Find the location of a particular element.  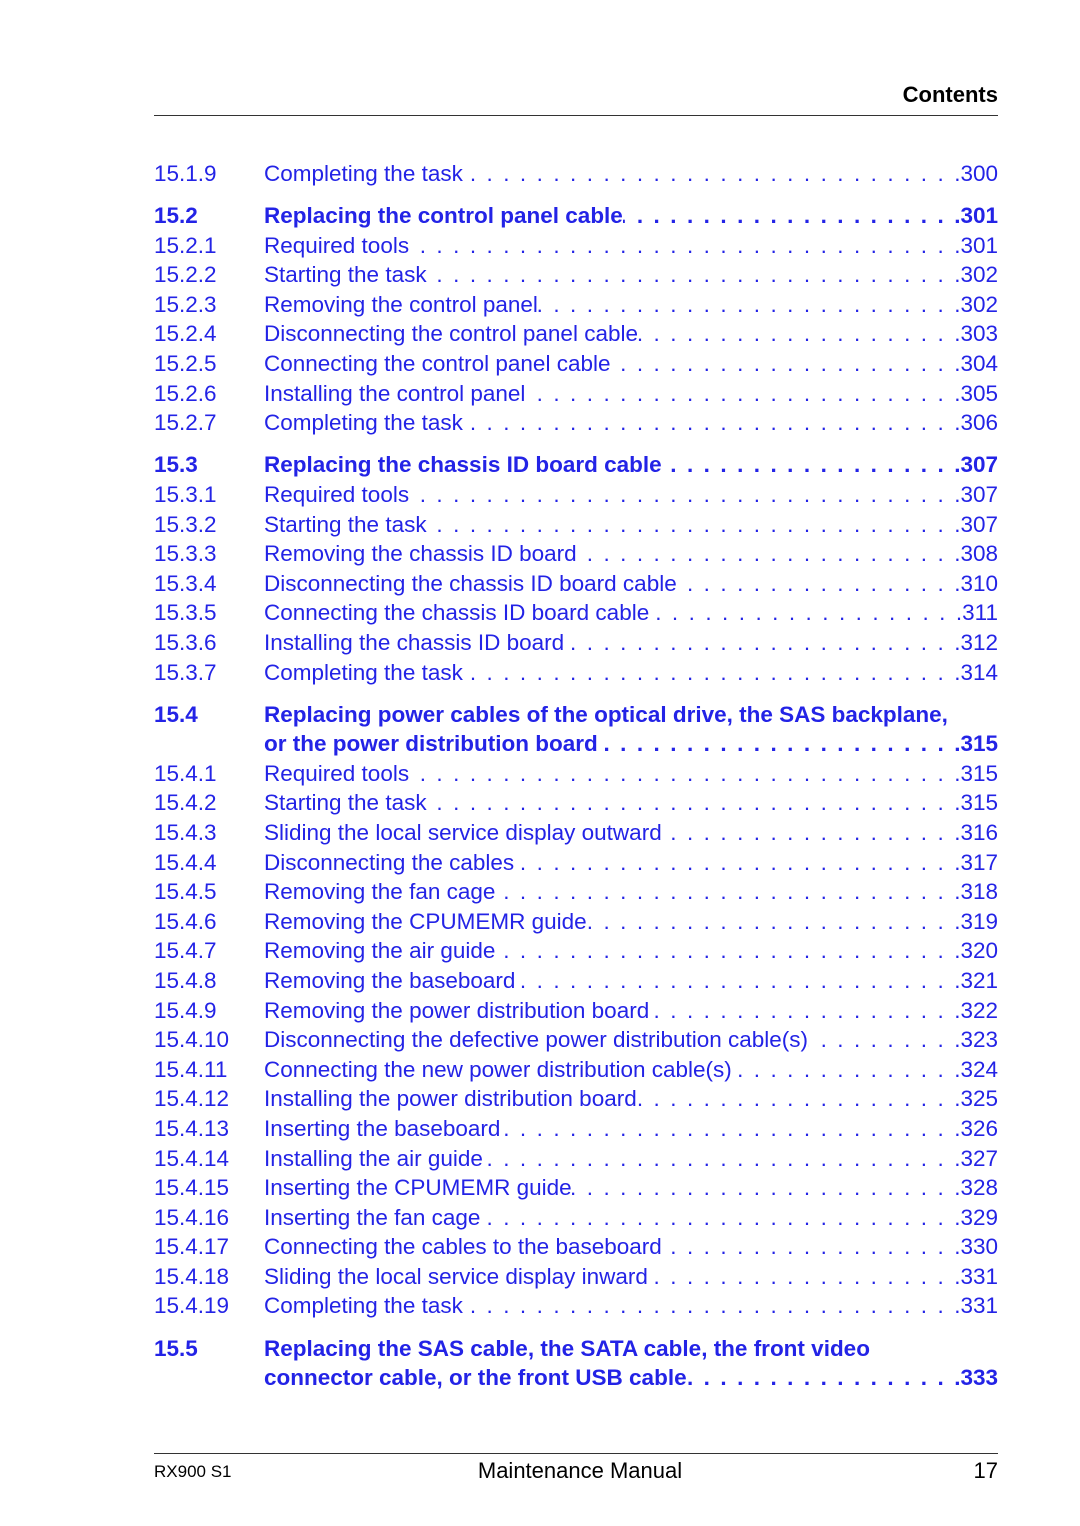

entry-page: 304 is located at coordinates (979, 364).